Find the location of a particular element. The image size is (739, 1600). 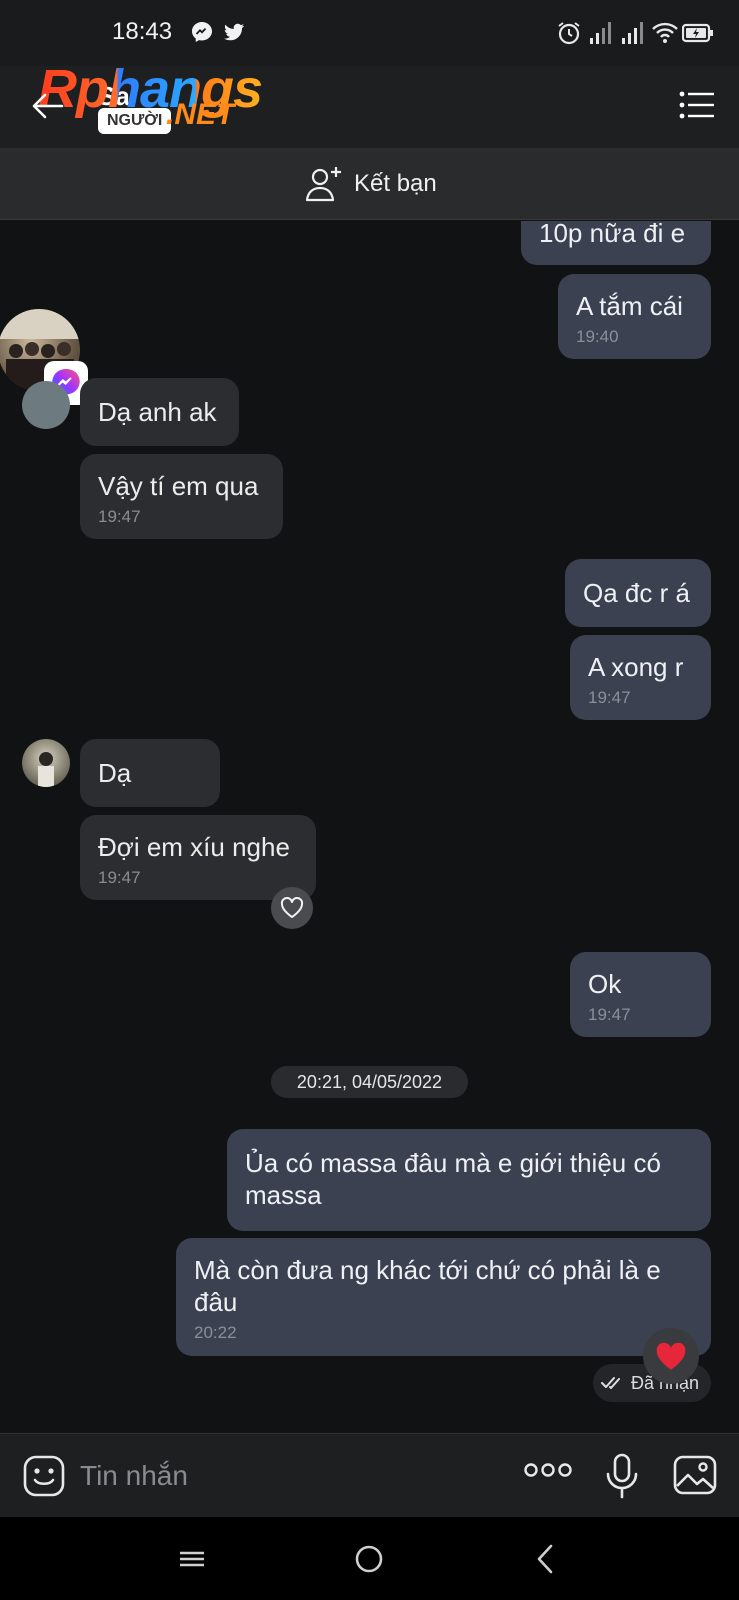

message-input-bar is located at coordinates (369, 1475).